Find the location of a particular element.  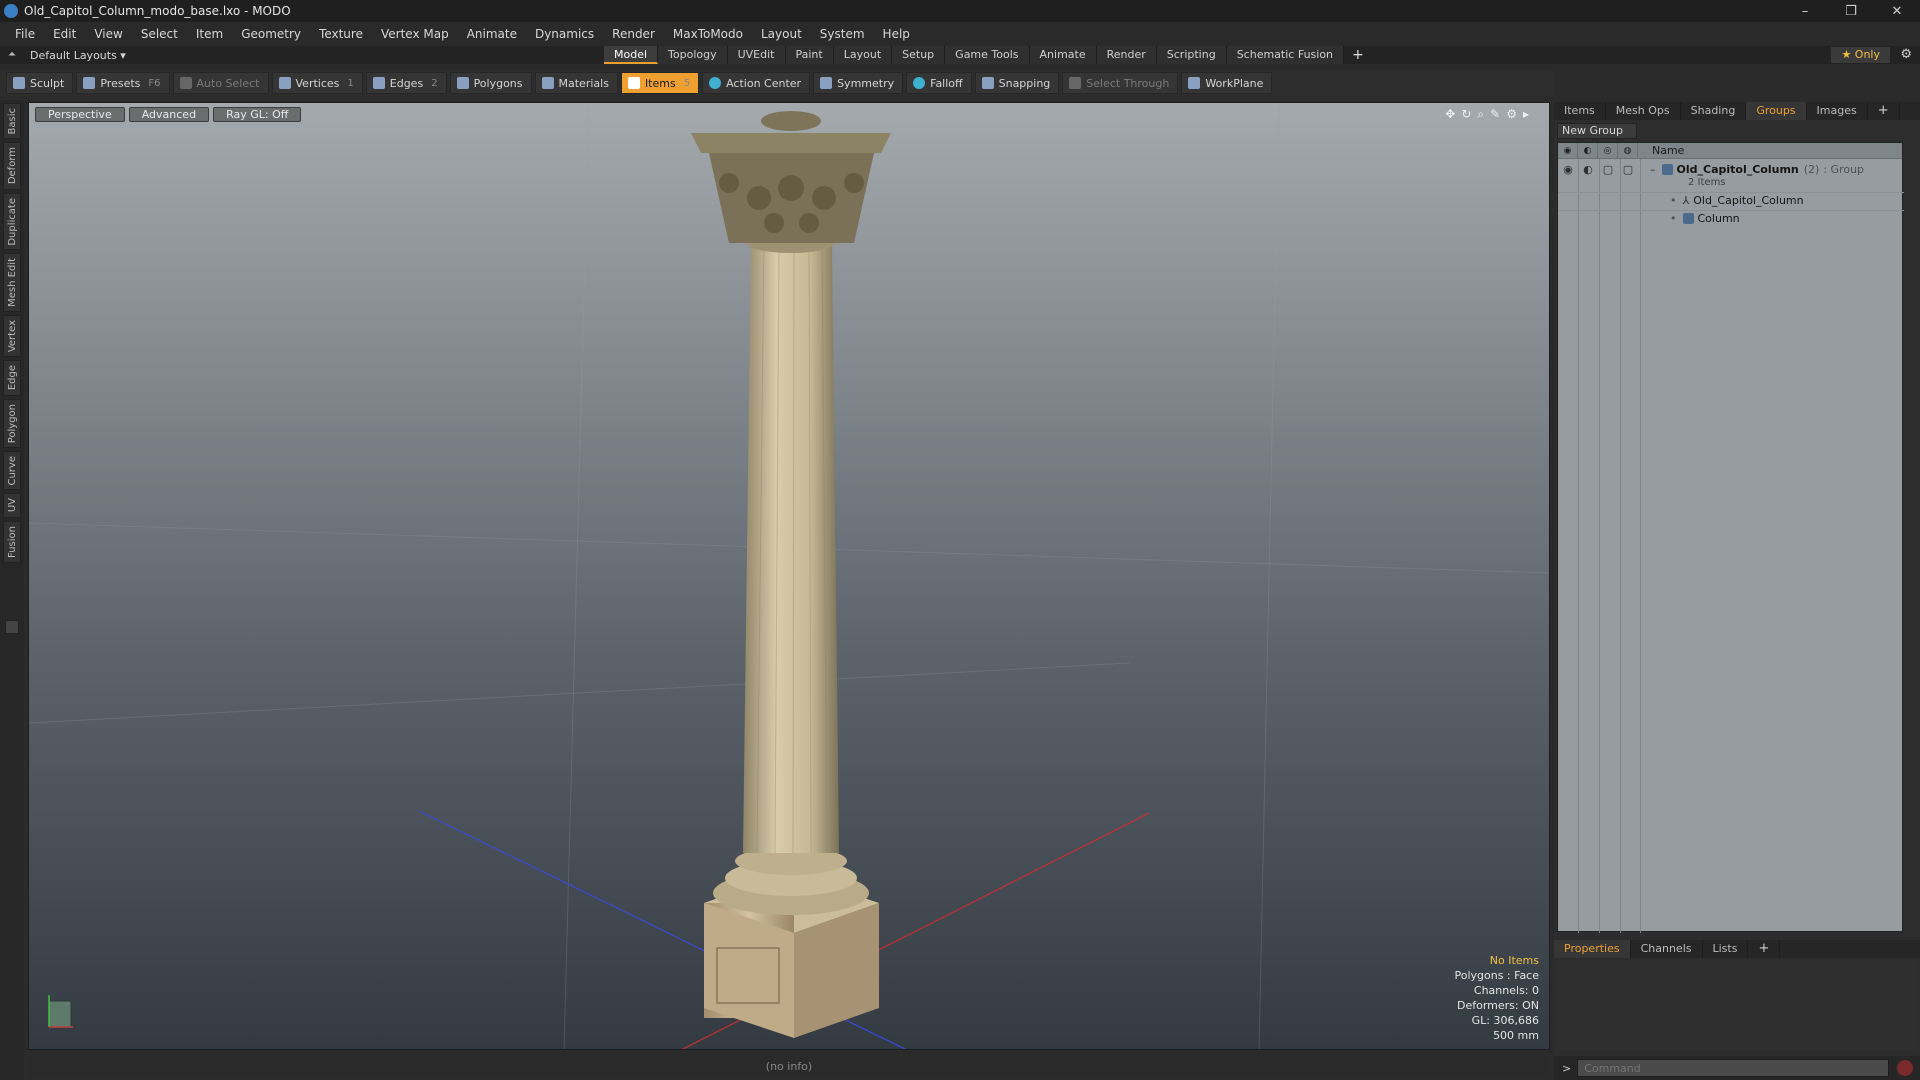

expand-arrow-icon: ▸ is located at coordinates (1526, 114).